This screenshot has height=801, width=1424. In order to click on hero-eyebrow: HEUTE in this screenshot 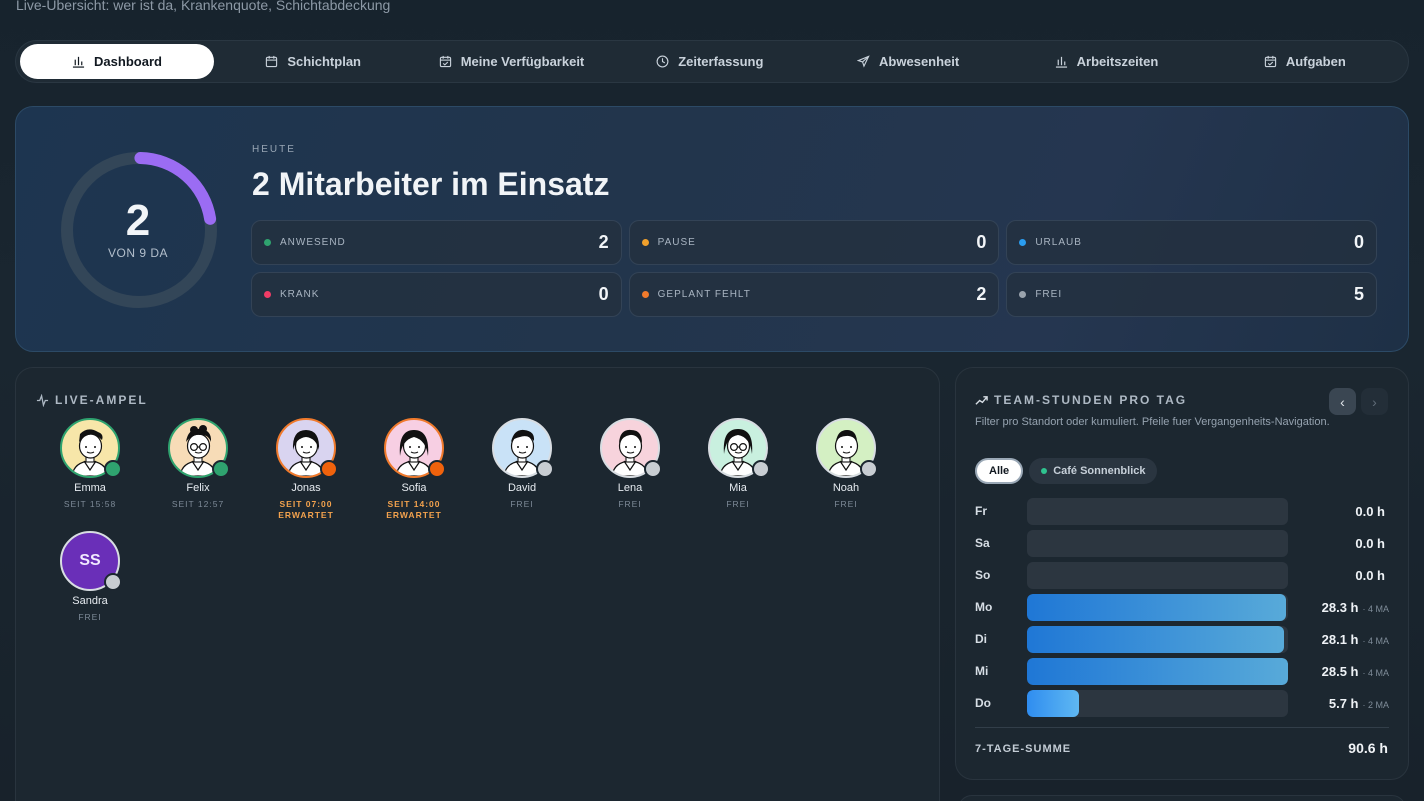, I will do `click(274, 149)`.